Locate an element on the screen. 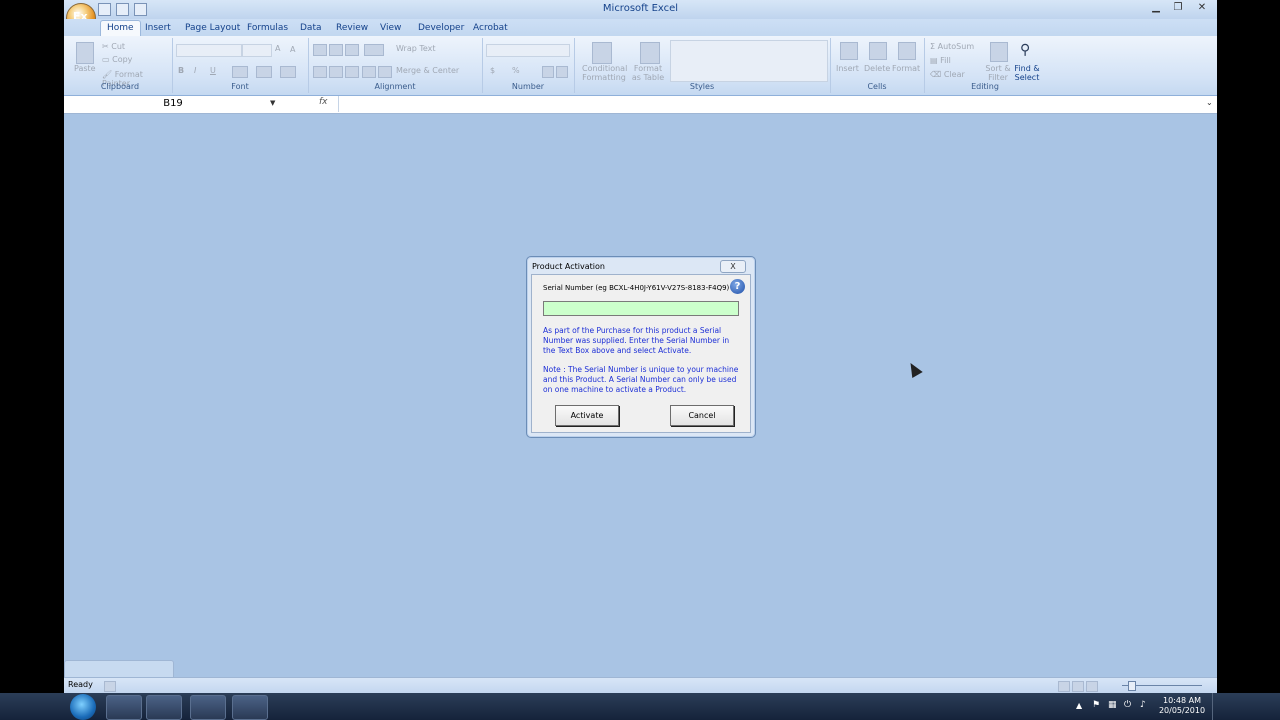 The width and height of the screenshot is (1280, 720). italic-button: I is located at coordinates (195, 70).